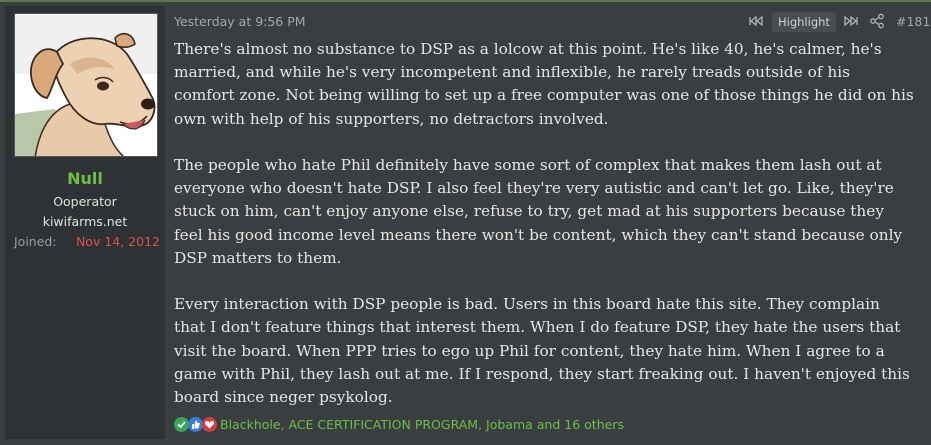 This screenshot has width=931, height=445. What do you see at coordinates (804, 22) in the screenshot?
I see `highlight-button: Highlight` at bounding box center [804, 22].